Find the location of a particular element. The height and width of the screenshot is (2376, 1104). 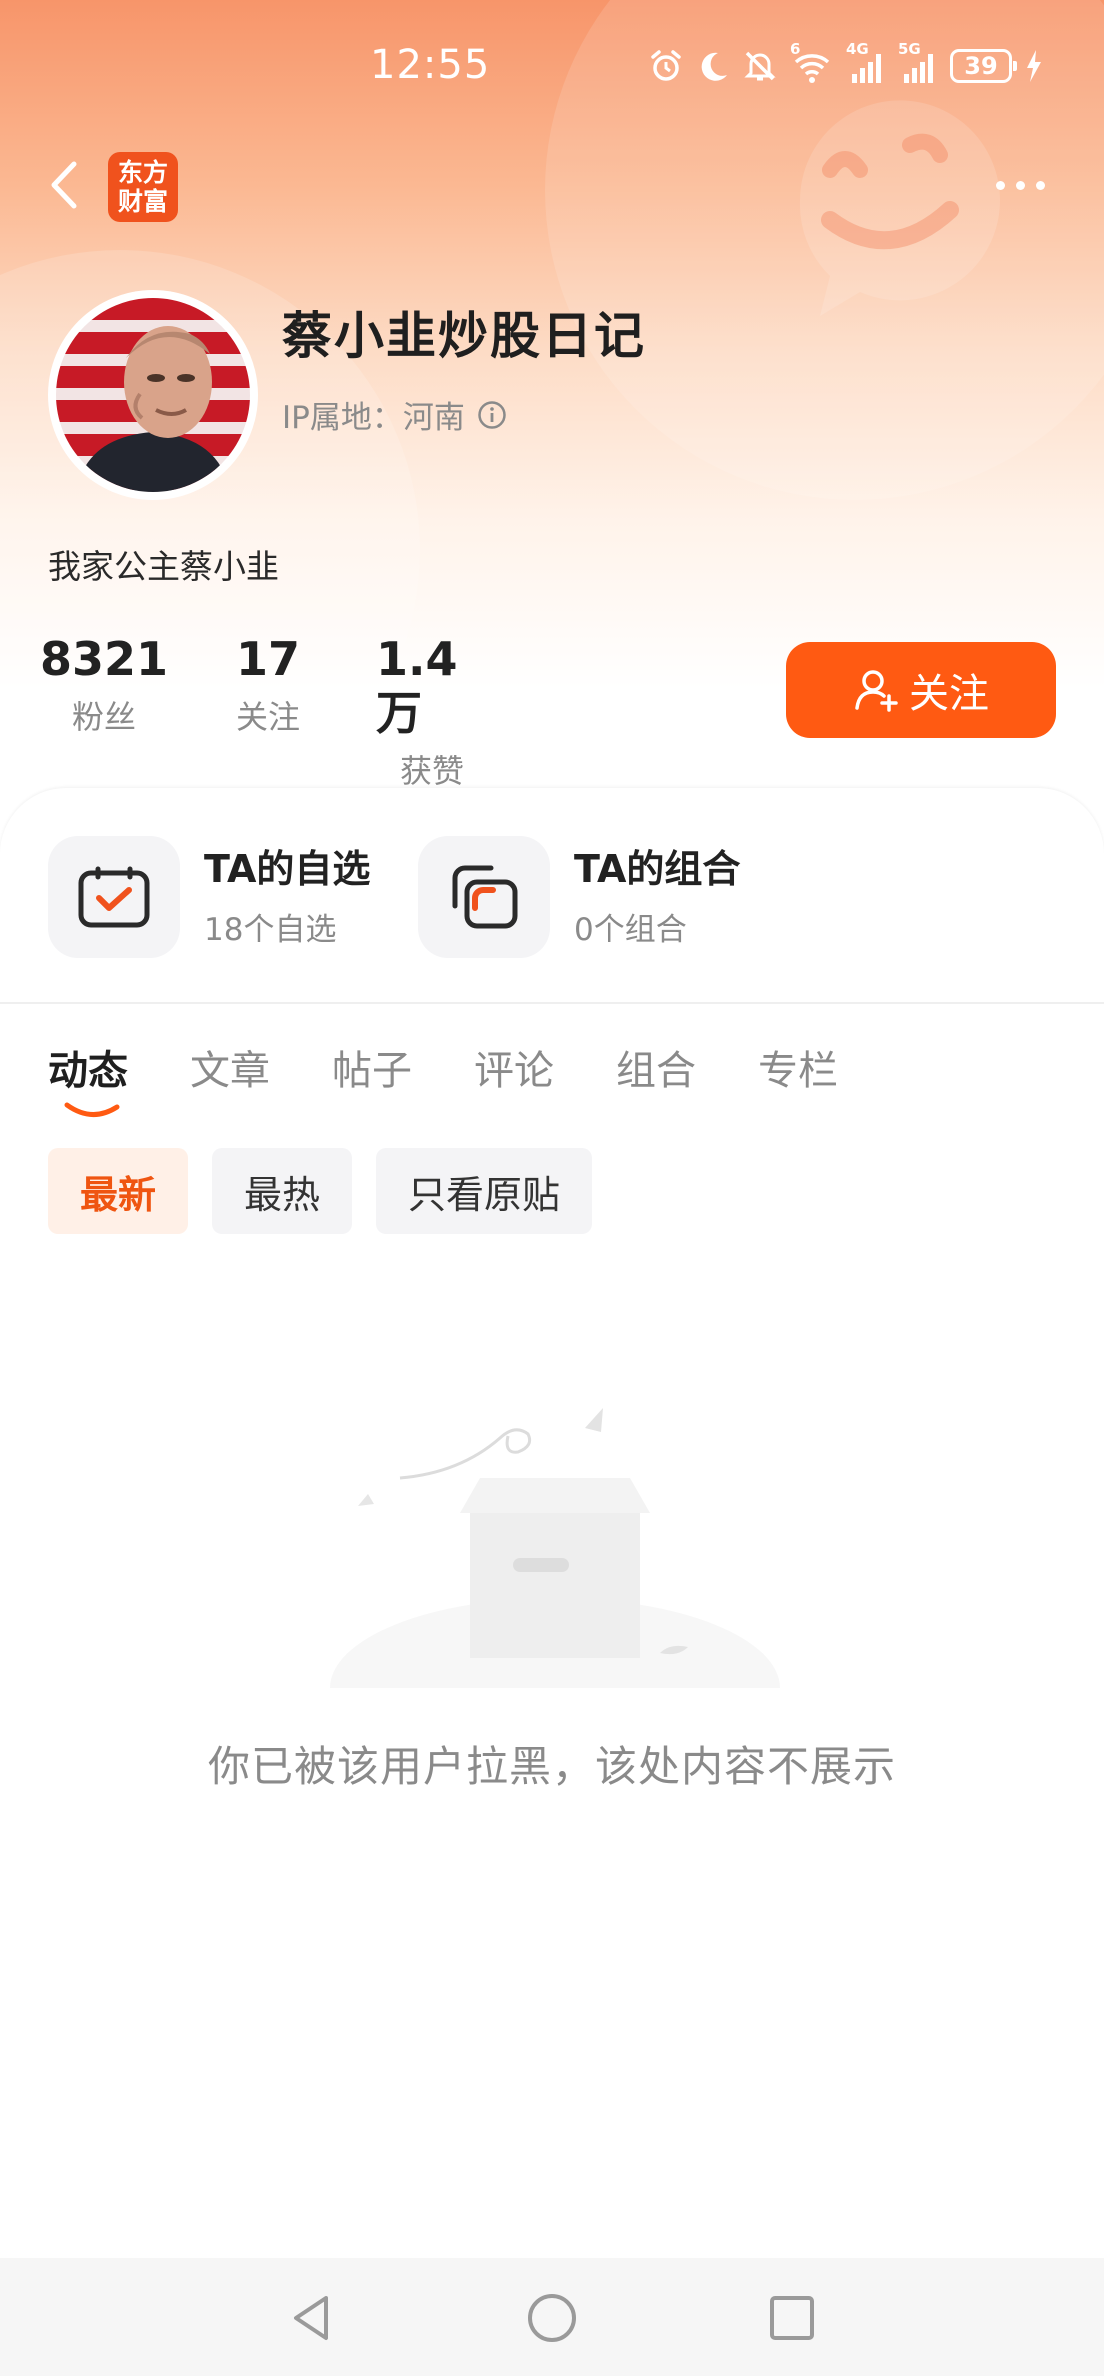

tab-label: 专栏 is located at coordinates (798, 1071).